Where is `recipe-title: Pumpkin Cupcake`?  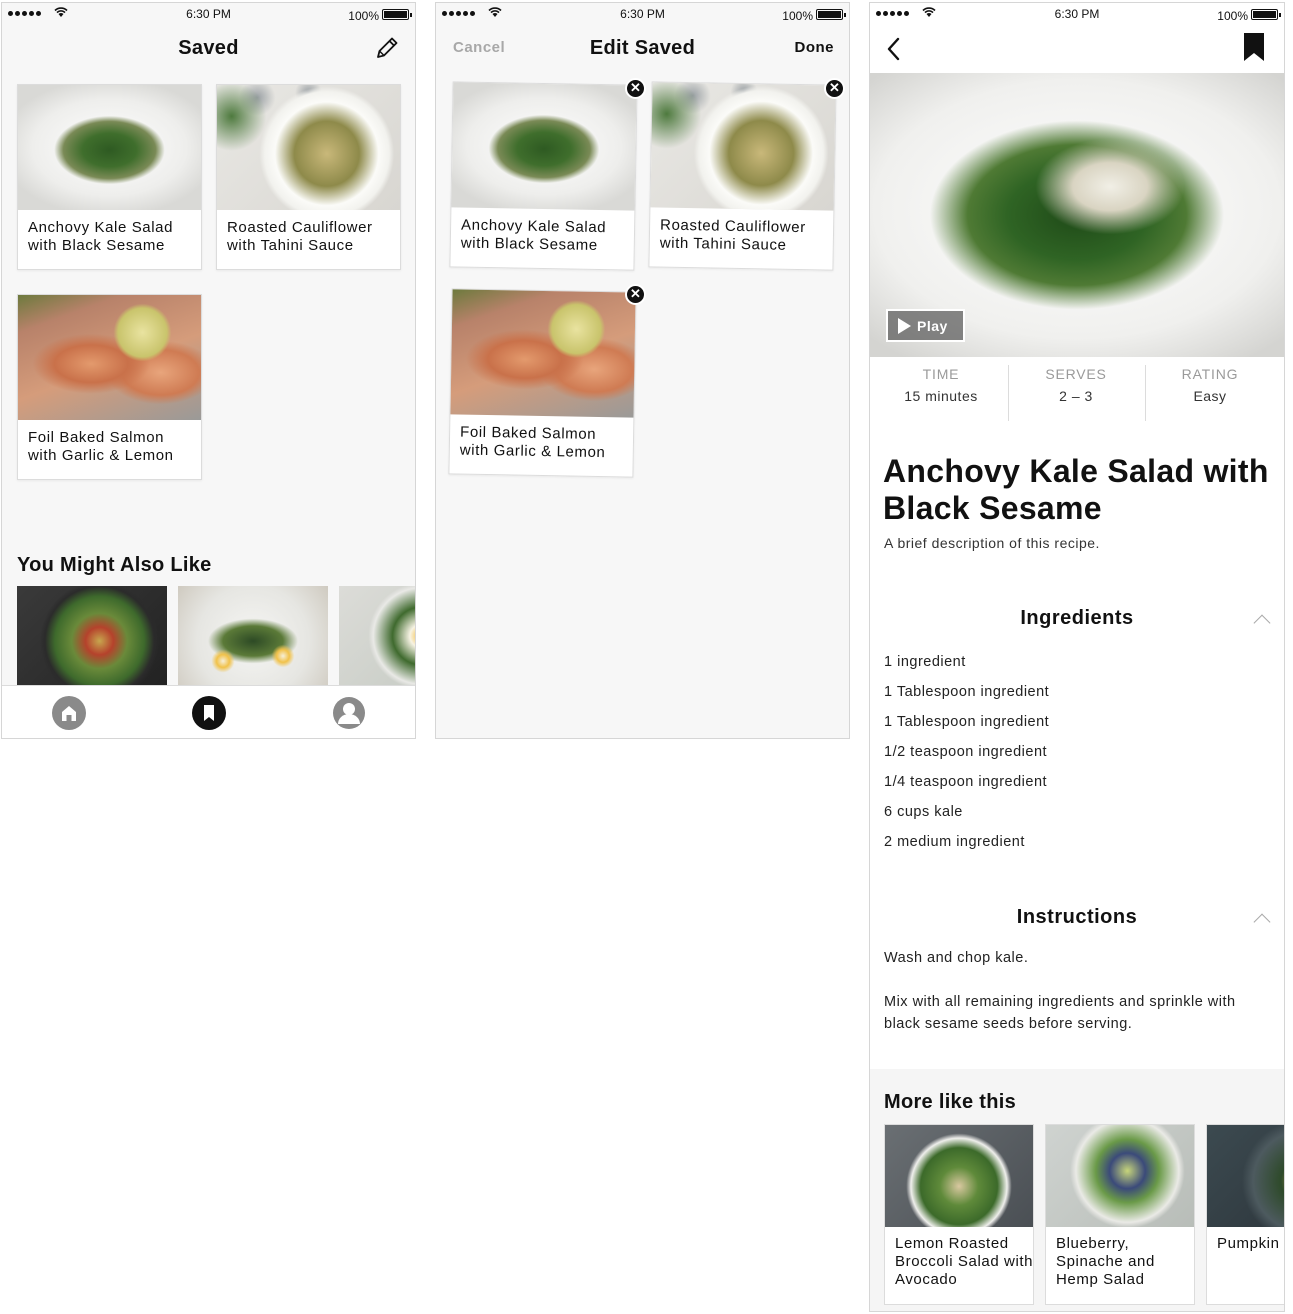
recipe-title: Pumpkin Cupcake is located at coordinates (1250, 1243).